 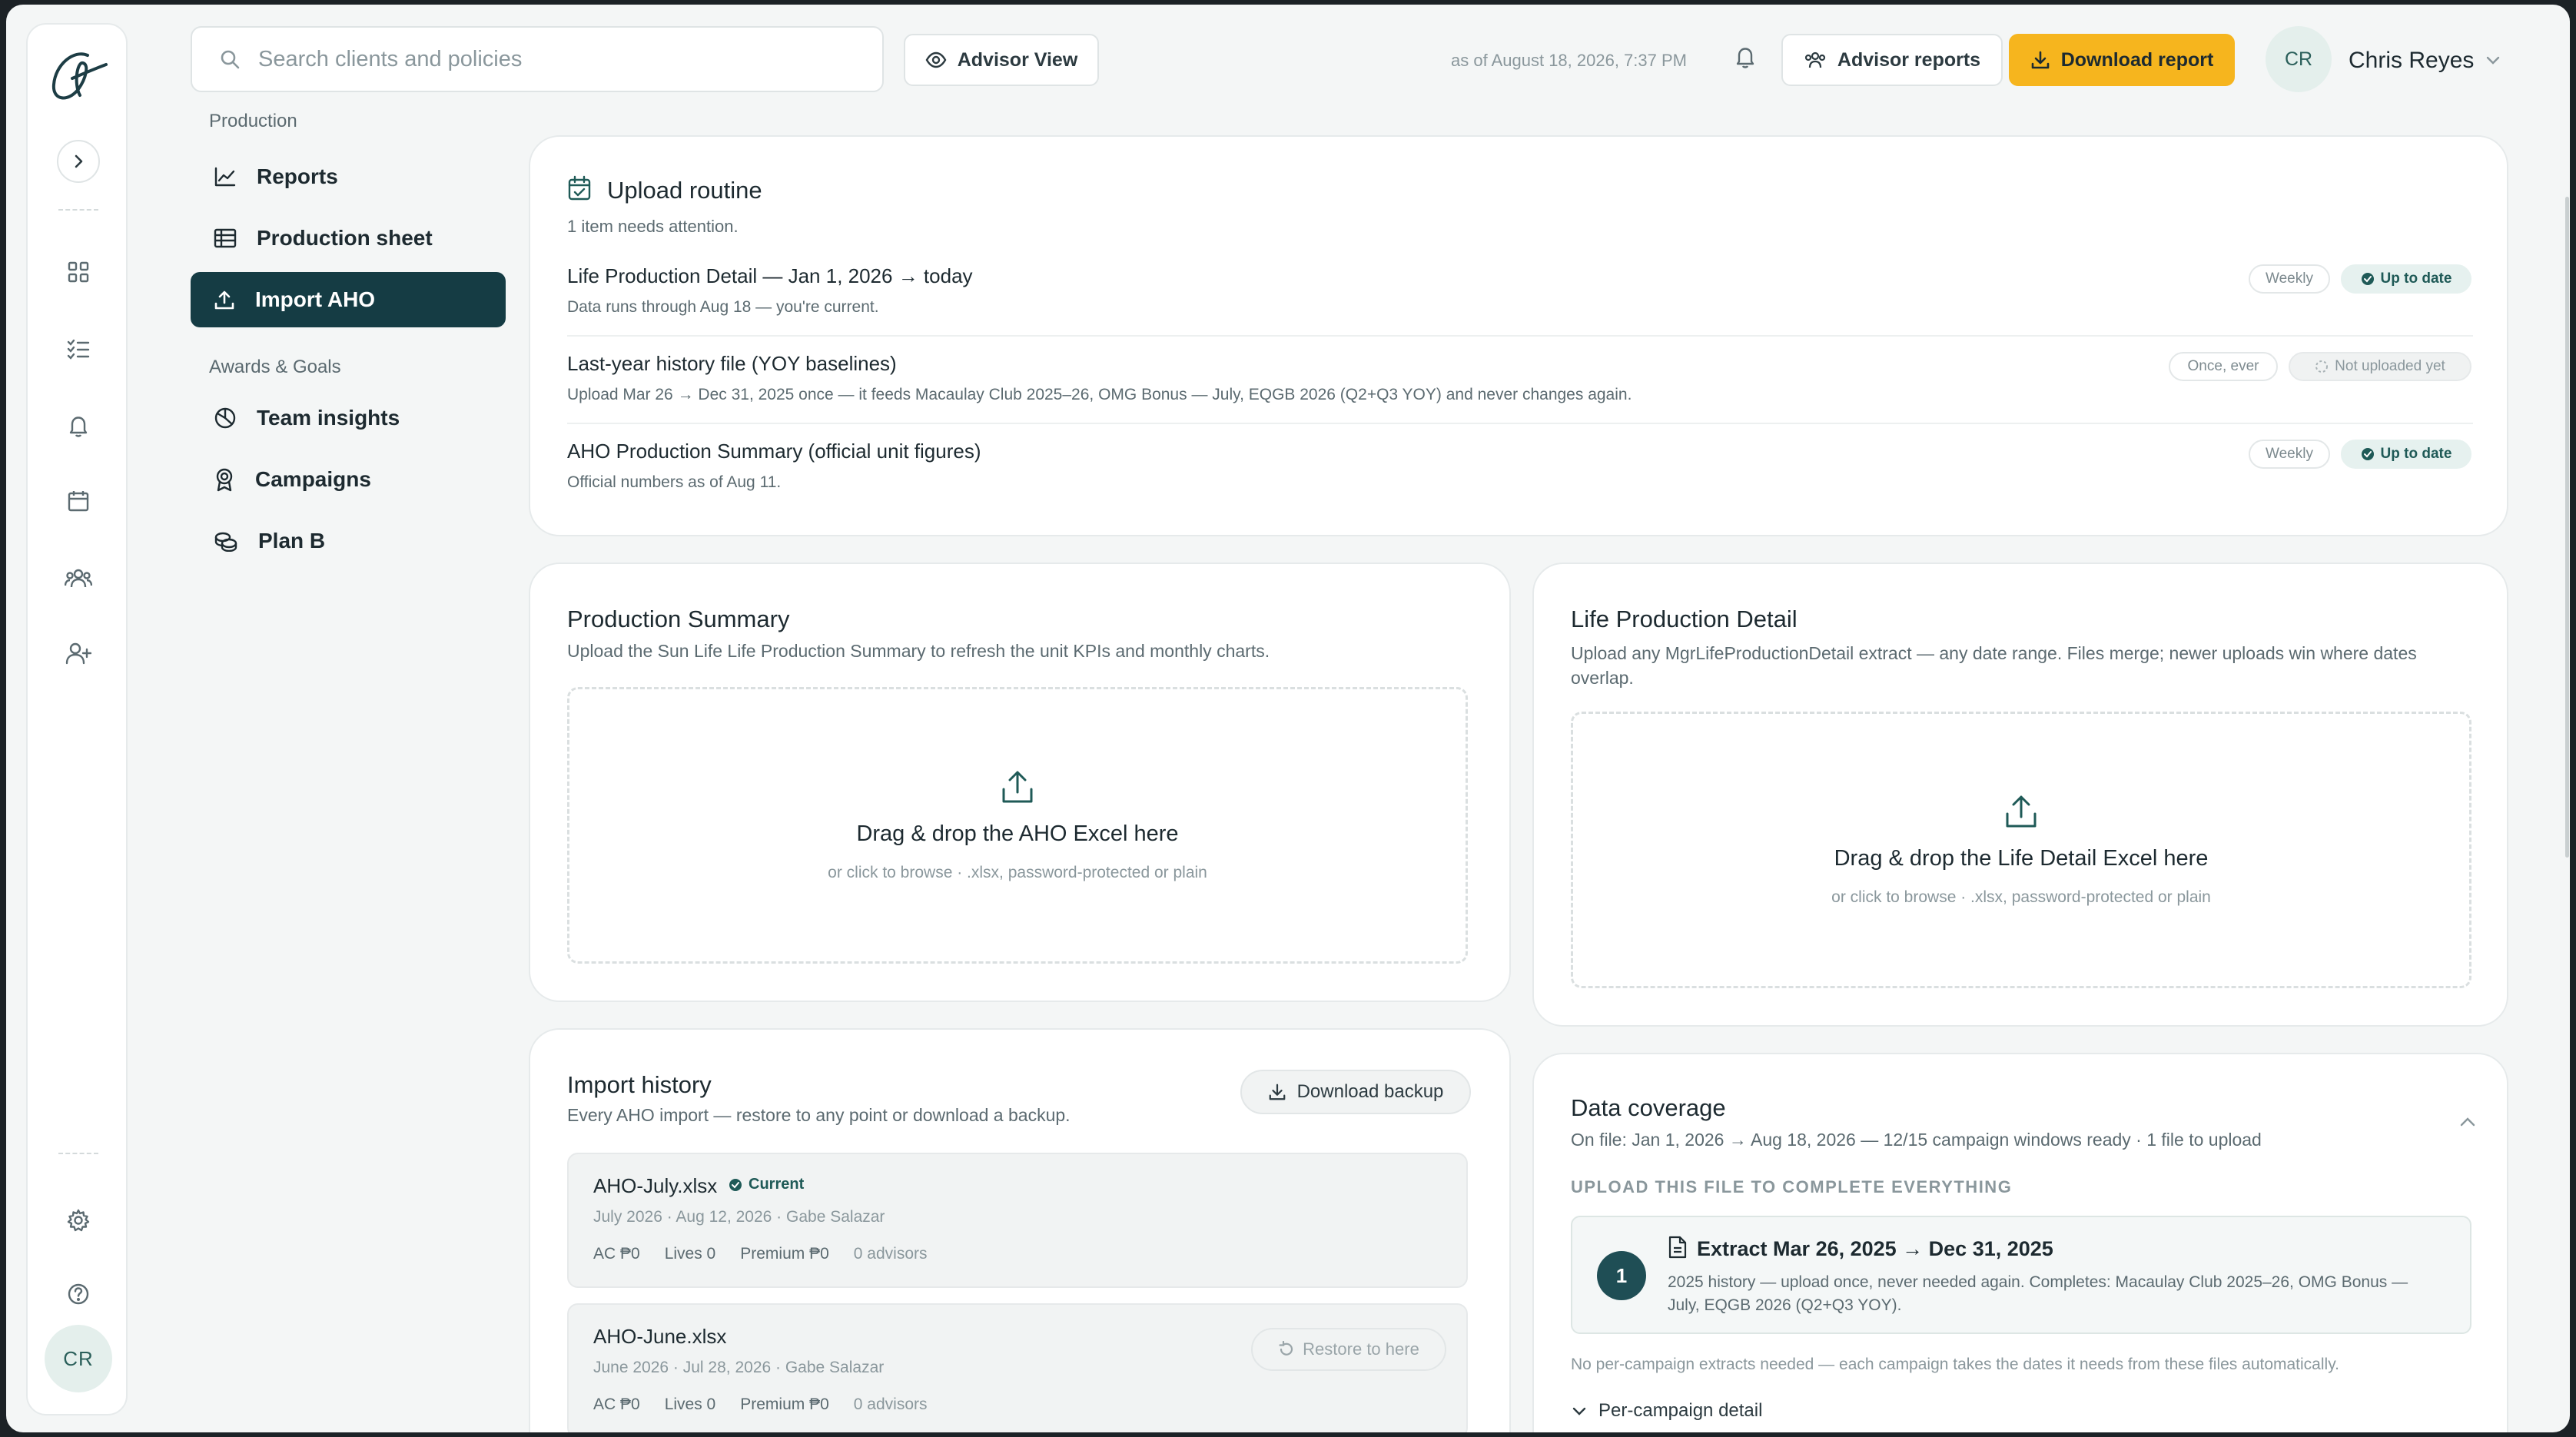 I want to click on check-circle-icon, so click(x=735, y=1184).